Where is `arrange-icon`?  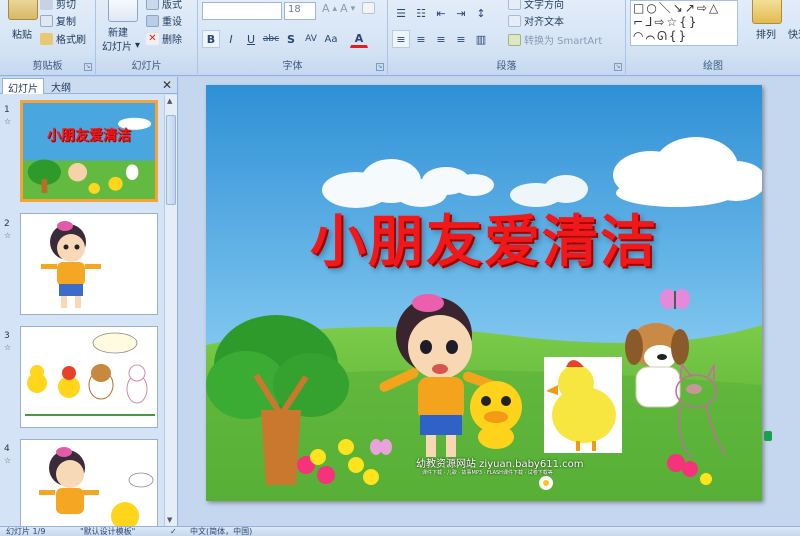 arrange-icon is located at coordinates (767, 12).